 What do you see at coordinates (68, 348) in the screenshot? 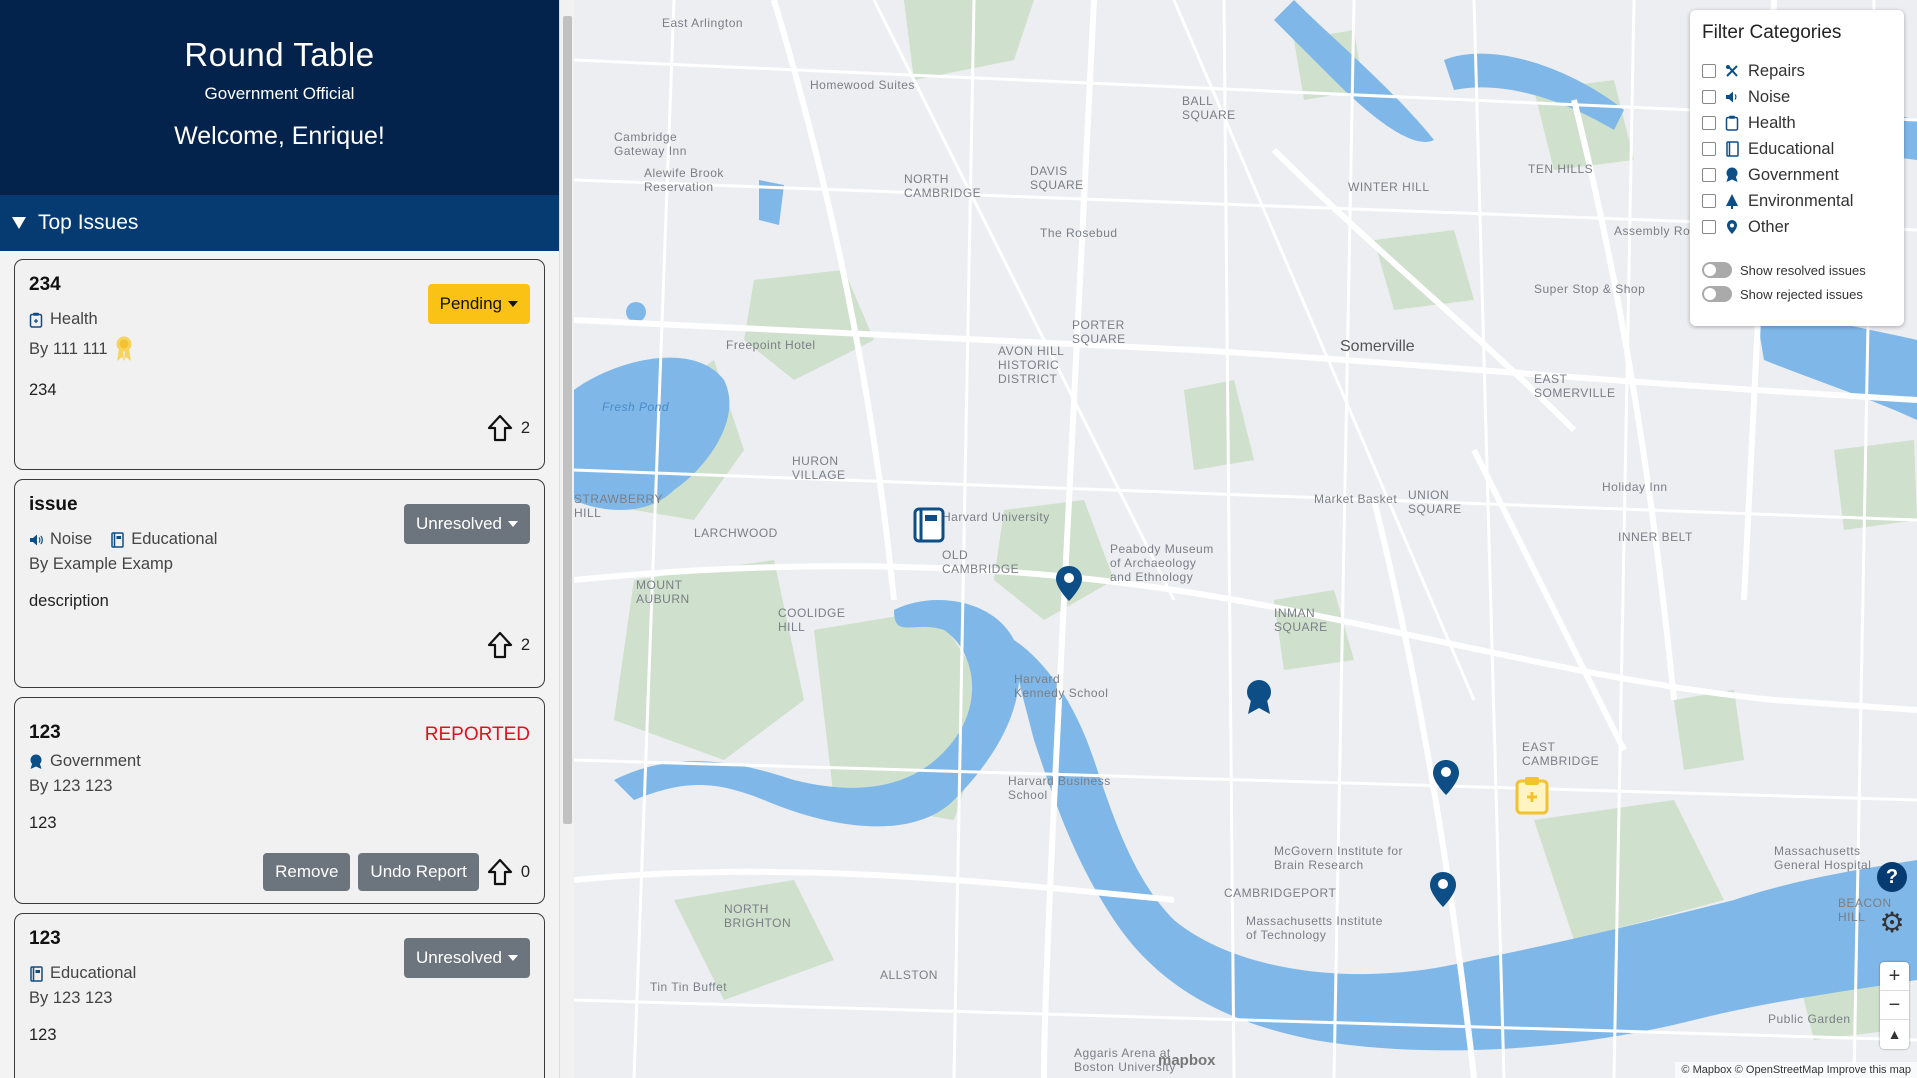
I see `author: By 111 111` at bounding box center [68, 348].